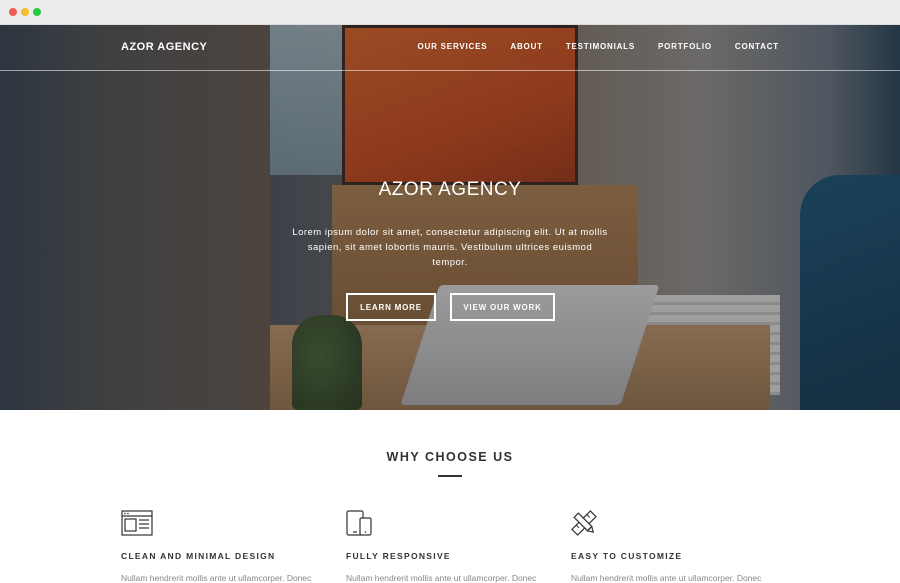 The height and width of the screenshot is (583, 900). I want to click on section-divider, so click(450, 476).